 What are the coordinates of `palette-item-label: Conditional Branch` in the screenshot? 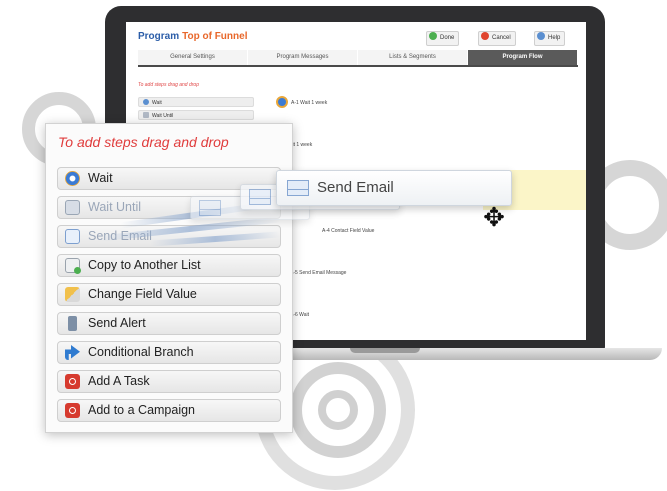 It's located at (141, 352).